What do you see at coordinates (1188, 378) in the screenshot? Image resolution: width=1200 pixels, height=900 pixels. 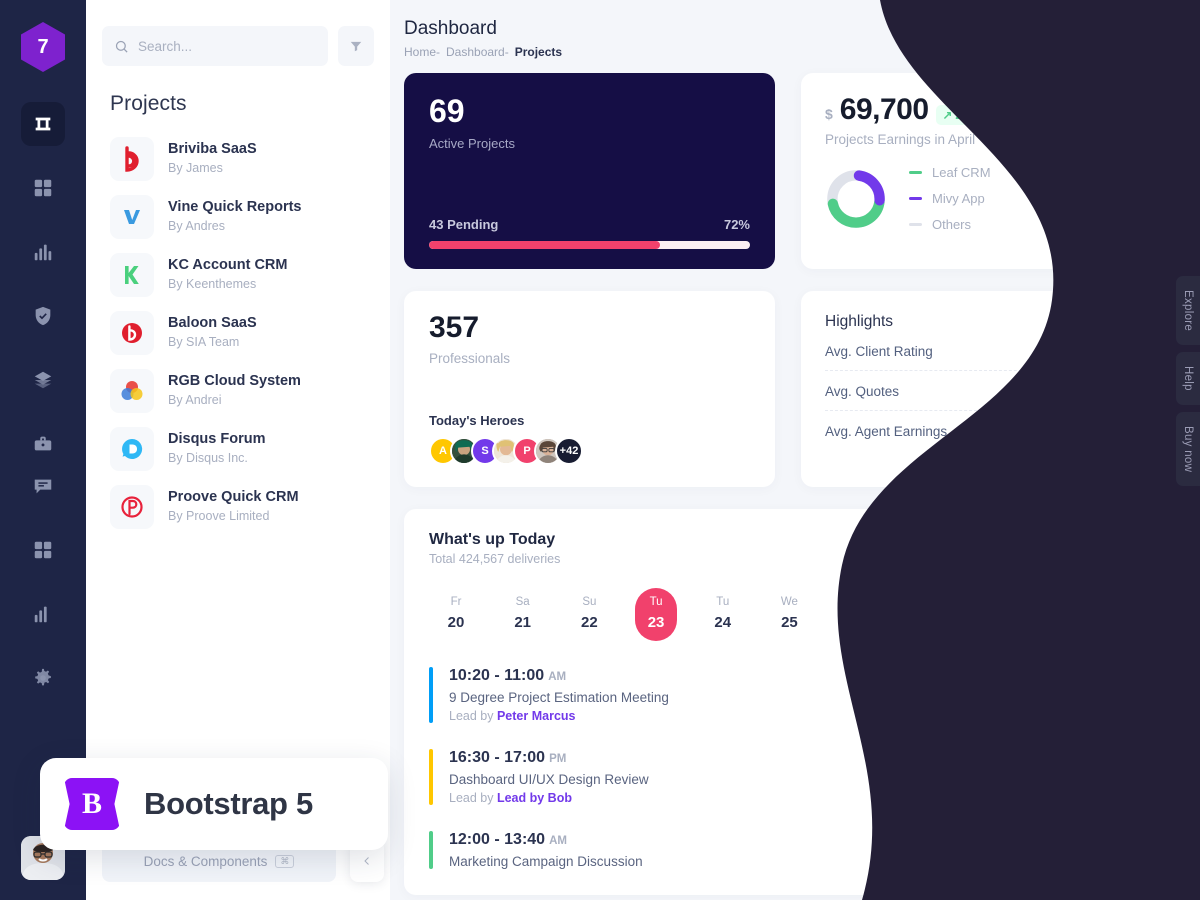 I see `side-tab-help: Help` at bounding box center [1188, 378].